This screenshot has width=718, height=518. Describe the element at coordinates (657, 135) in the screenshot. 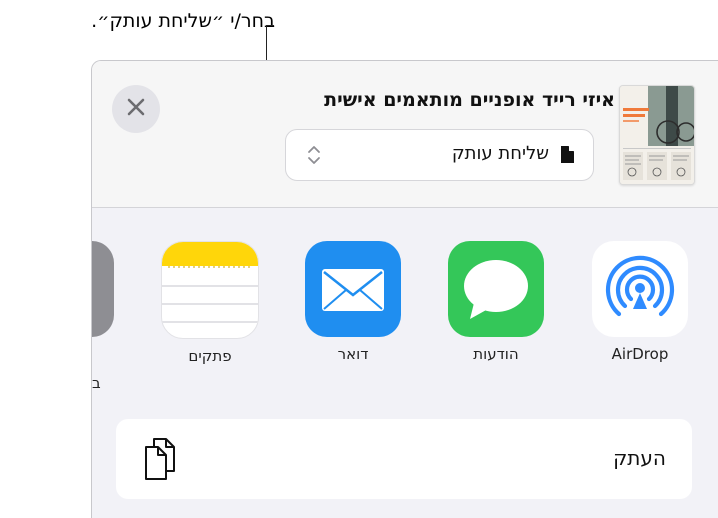

I see `document-thumbnail` at that location.